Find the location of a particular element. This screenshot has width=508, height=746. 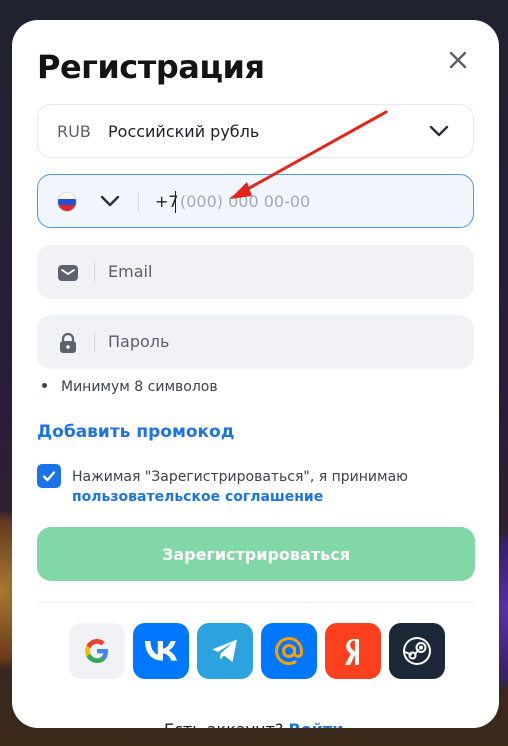

close-icon is located at coordinates (458, 60).